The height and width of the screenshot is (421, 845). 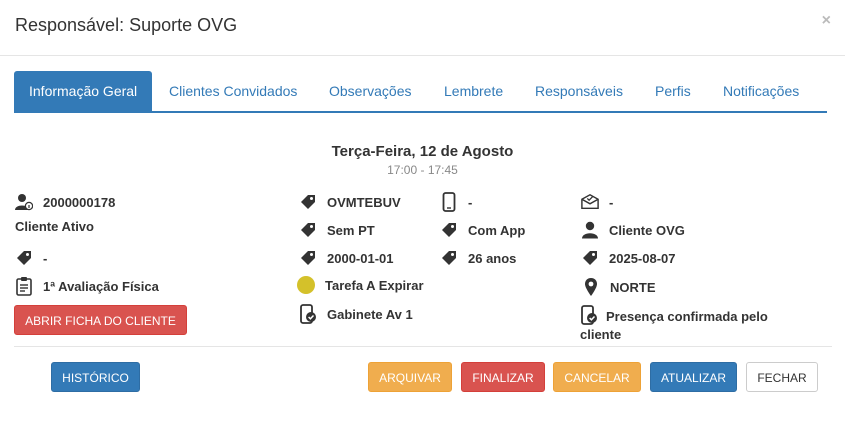 I want to click on footer-divider, so click(x=423, y=346).